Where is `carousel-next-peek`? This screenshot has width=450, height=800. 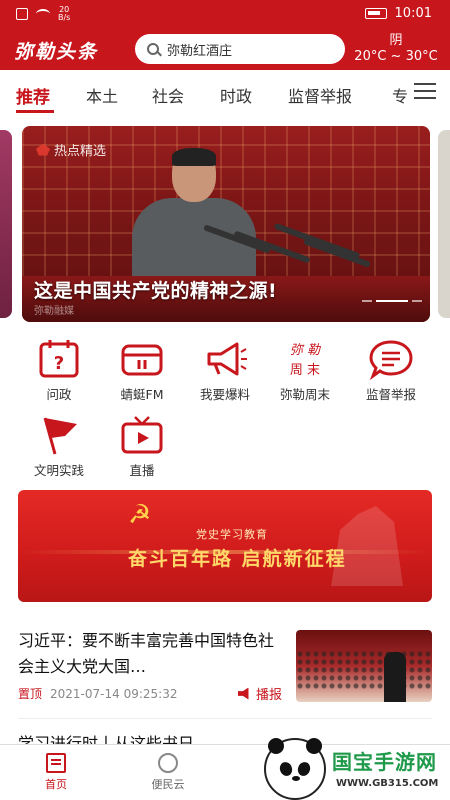 carousel-next-peek is located at coordinates (444, 224).